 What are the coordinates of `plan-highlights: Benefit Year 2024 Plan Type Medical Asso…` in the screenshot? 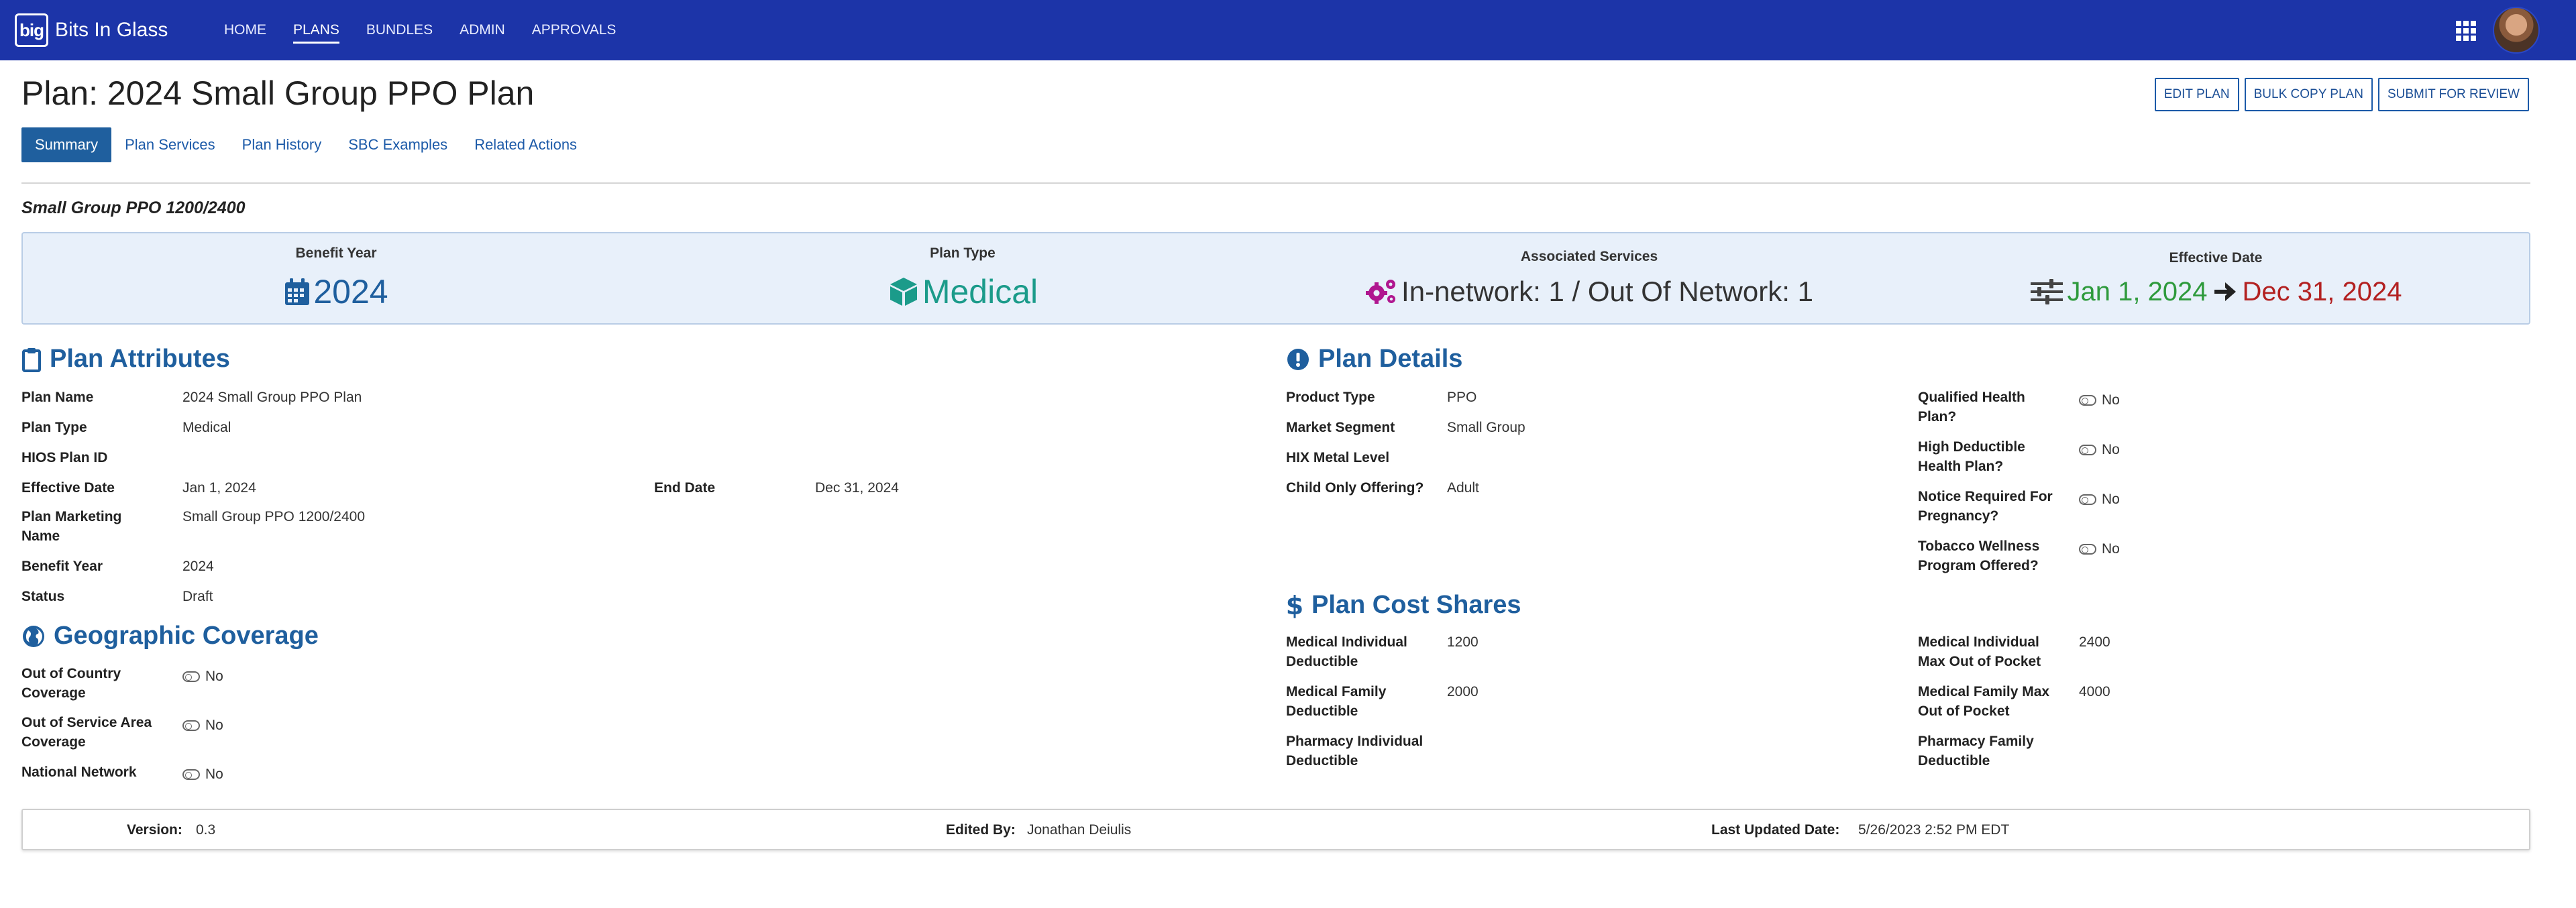 It's located at (1275, 278).